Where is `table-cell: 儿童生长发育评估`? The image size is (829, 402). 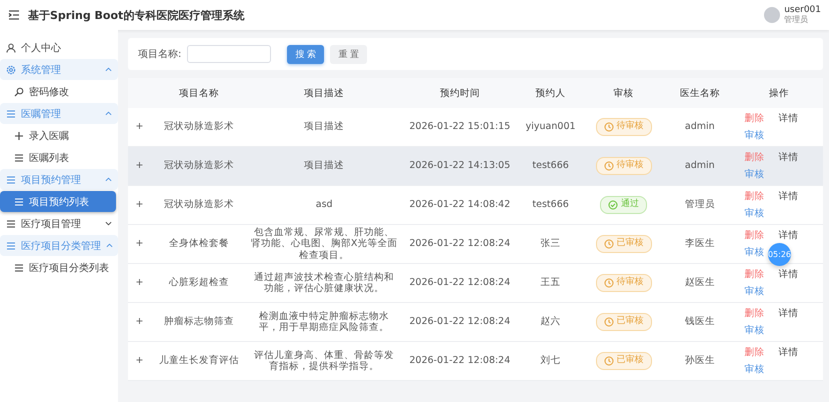
table-cell: 儿童生长发育评估 is located at coordinates (198, 361).